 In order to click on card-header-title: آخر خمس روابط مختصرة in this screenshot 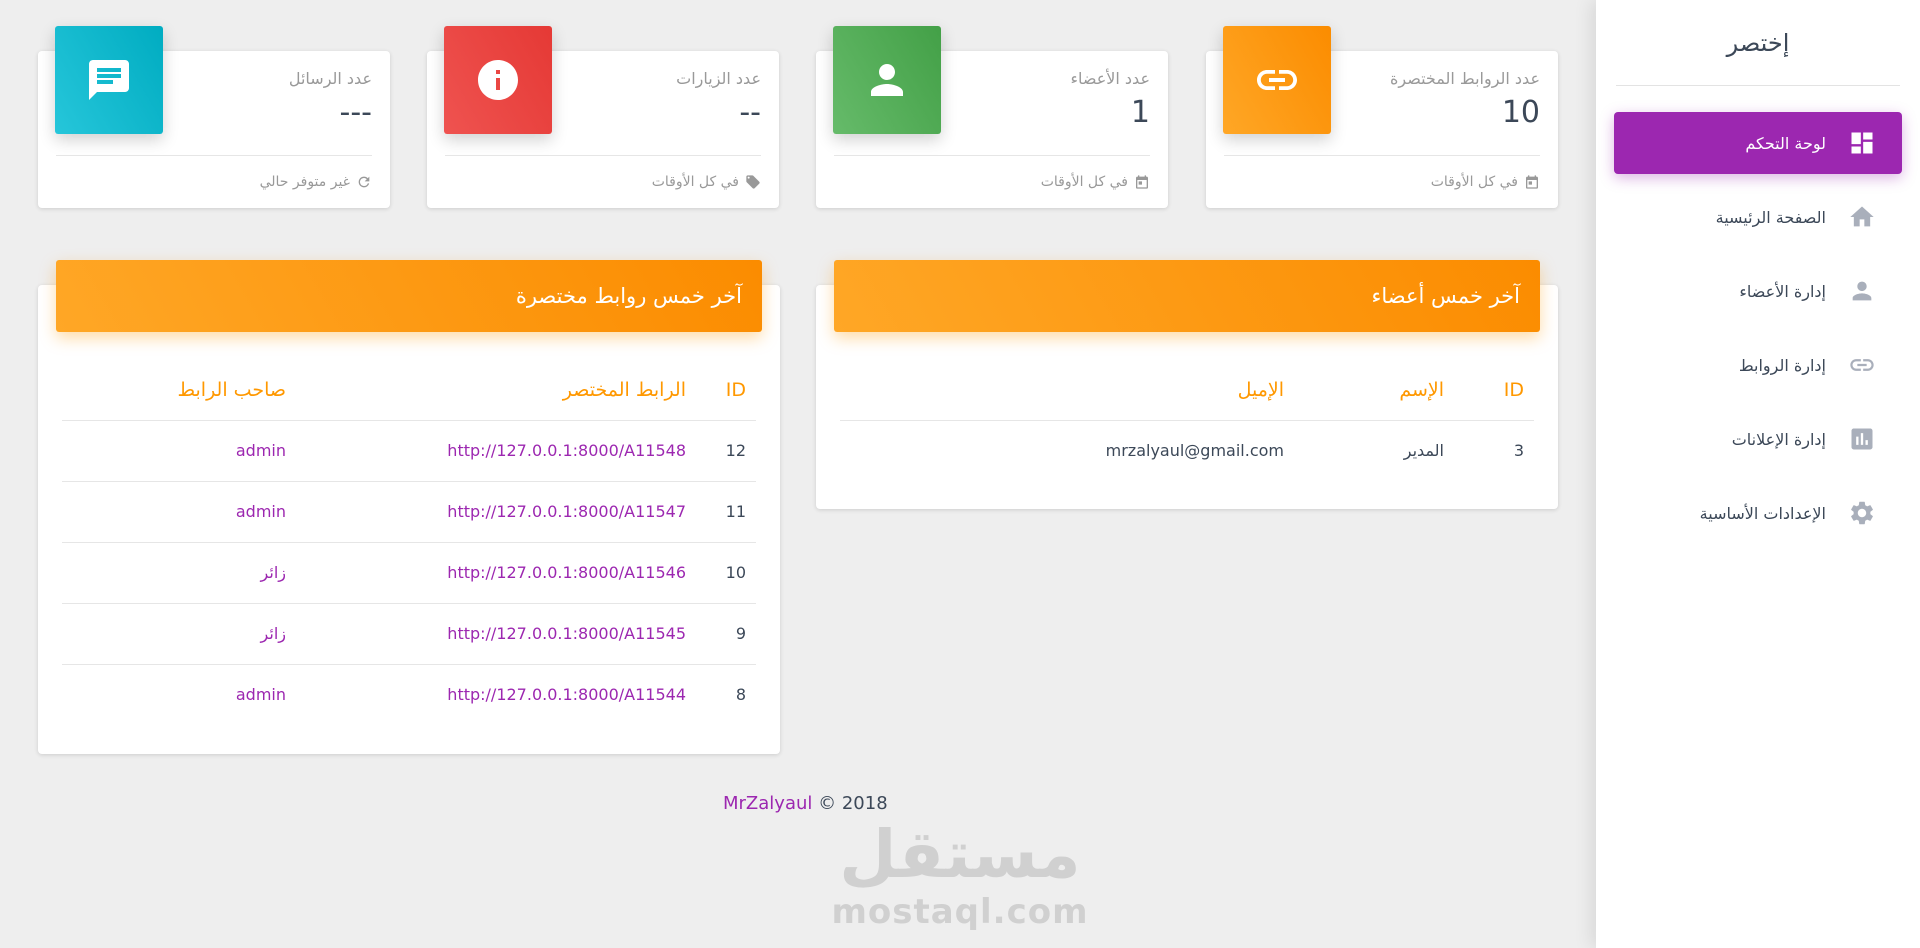, I will do `click(409, 296)`.